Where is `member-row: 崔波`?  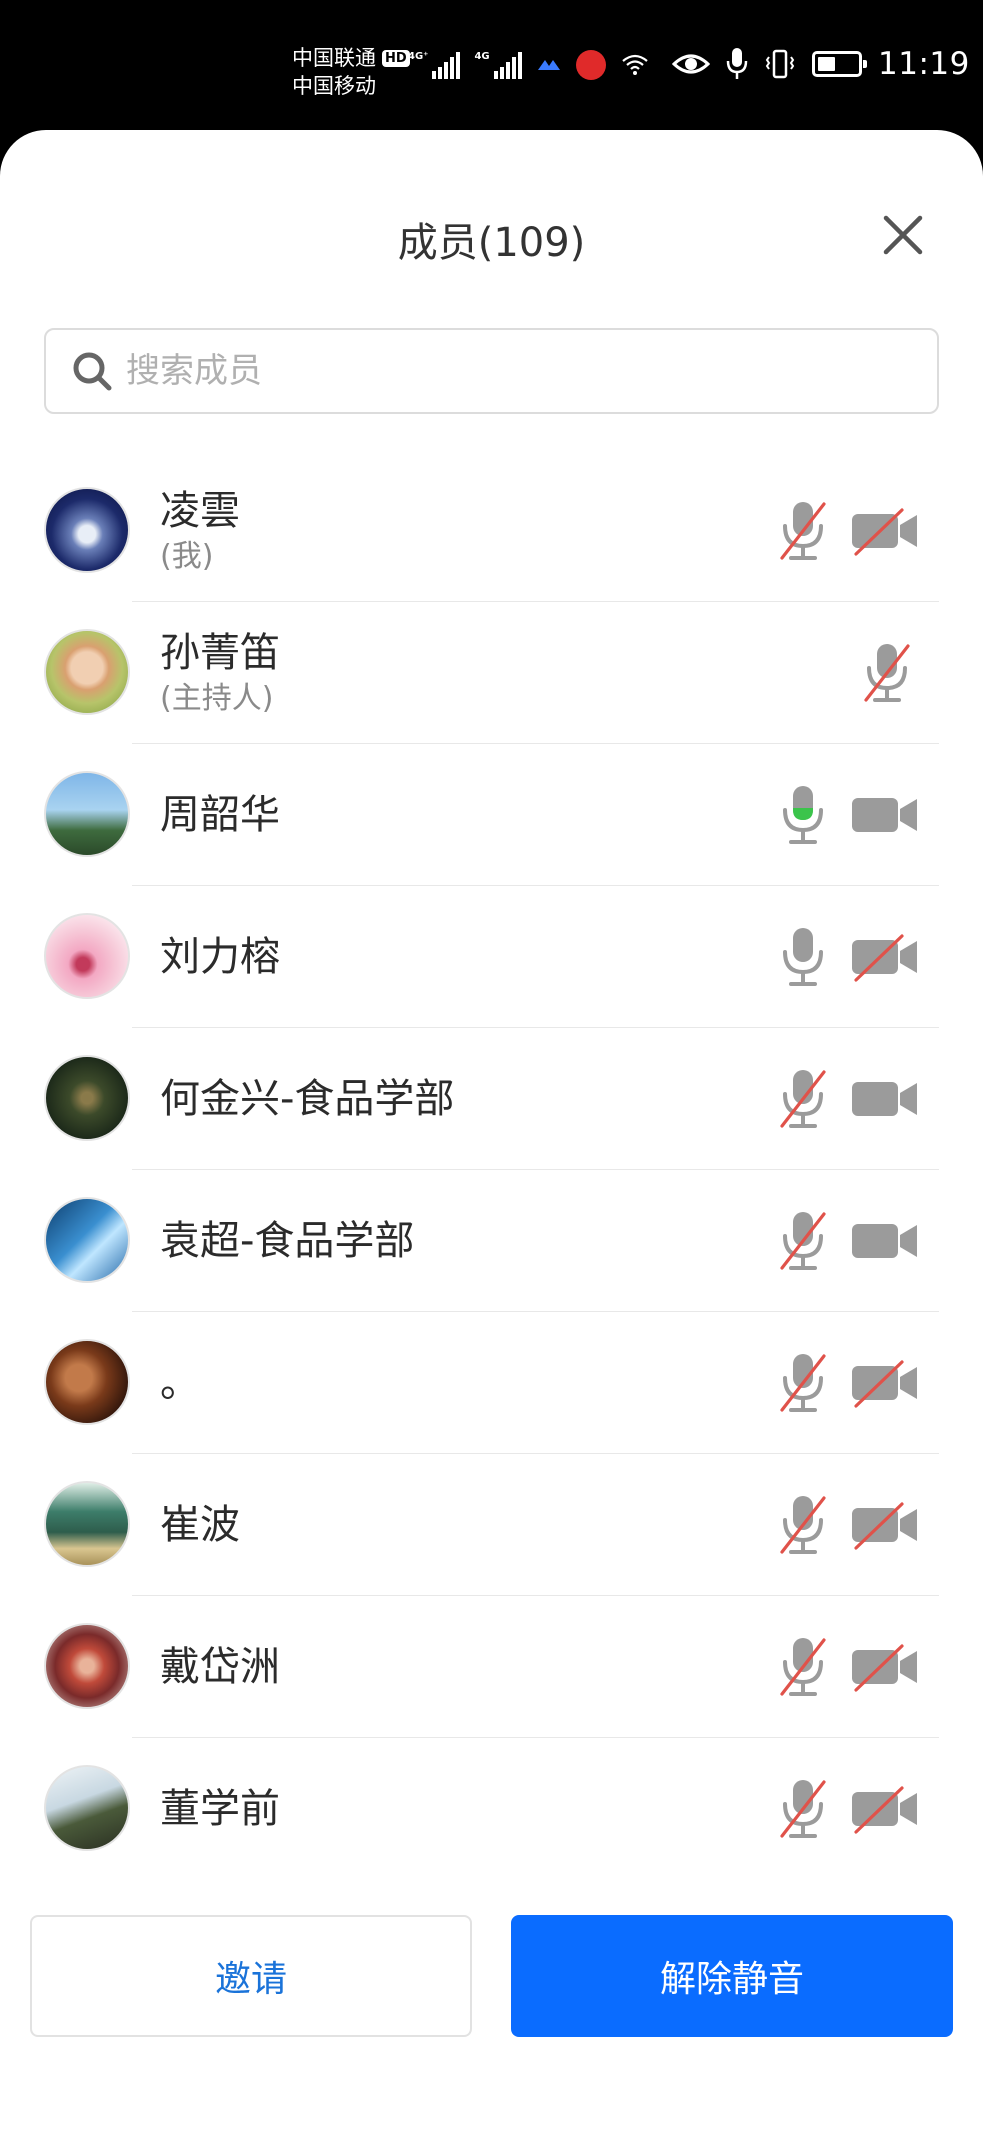
member-row: 崔波 is located at coordinates (491, 1525).